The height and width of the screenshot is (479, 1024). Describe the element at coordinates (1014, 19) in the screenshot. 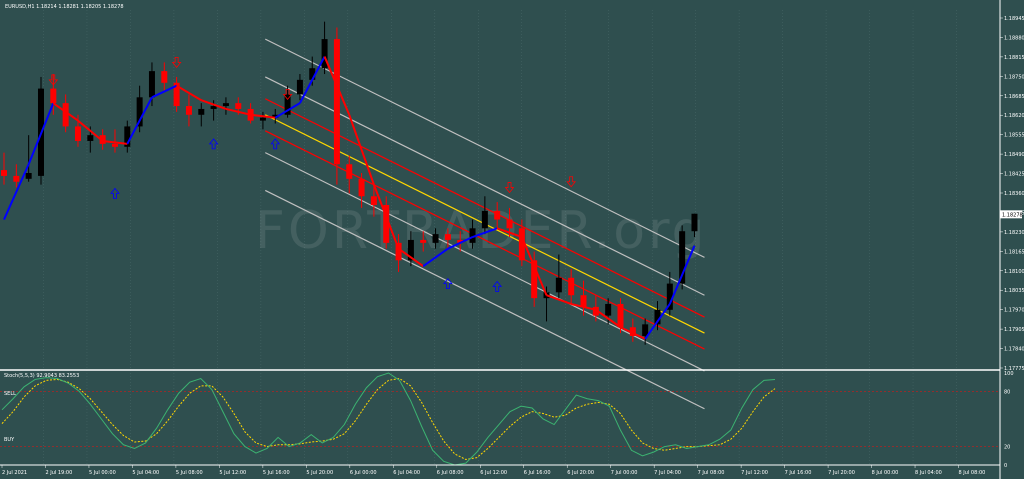

I see `price-label: 1.18945` at that location.